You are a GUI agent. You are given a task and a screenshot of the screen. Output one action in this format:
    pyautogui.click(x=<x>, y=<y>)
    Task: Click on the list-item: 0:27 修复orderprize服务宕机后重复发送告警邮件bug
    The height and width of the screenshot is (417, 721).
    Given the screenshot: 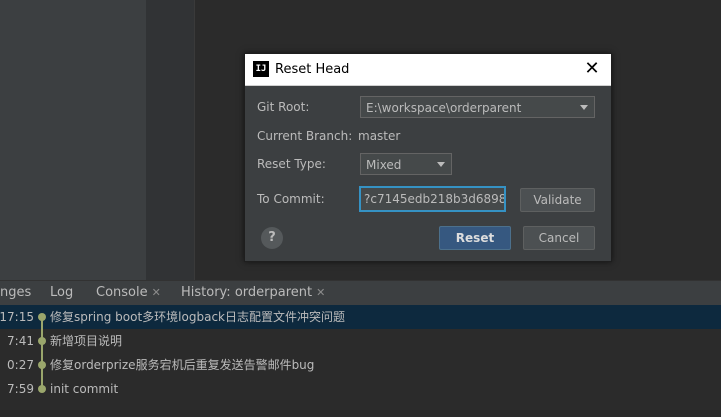 What is the action you would take?
    pyautogui.click(x=360, y=365)
    